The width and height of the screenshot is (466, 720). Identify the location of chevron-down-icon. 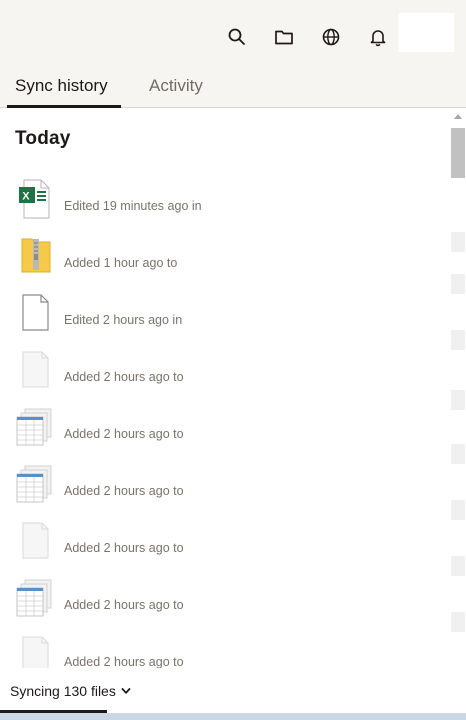
(126, 691).